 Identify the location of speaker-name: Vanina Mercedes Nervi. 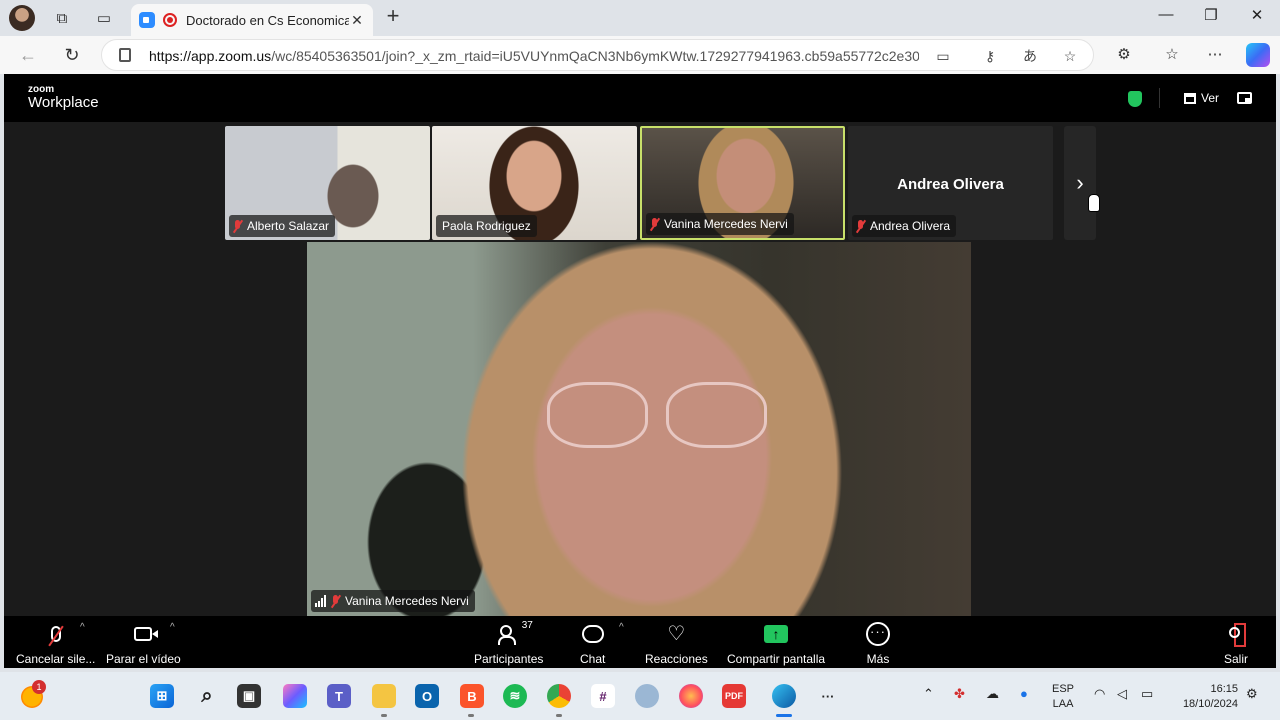
(407, 601).